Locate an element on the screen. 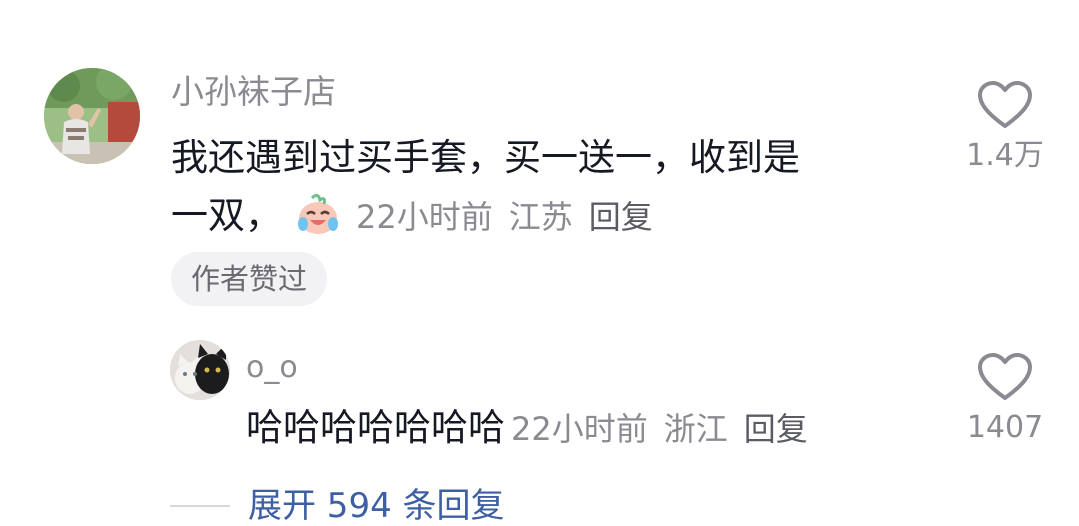 The width and height of the screenshot is (1079, 526). comment-meta: 22小时前 江苏 回复 is located at coordinates (512, 217).